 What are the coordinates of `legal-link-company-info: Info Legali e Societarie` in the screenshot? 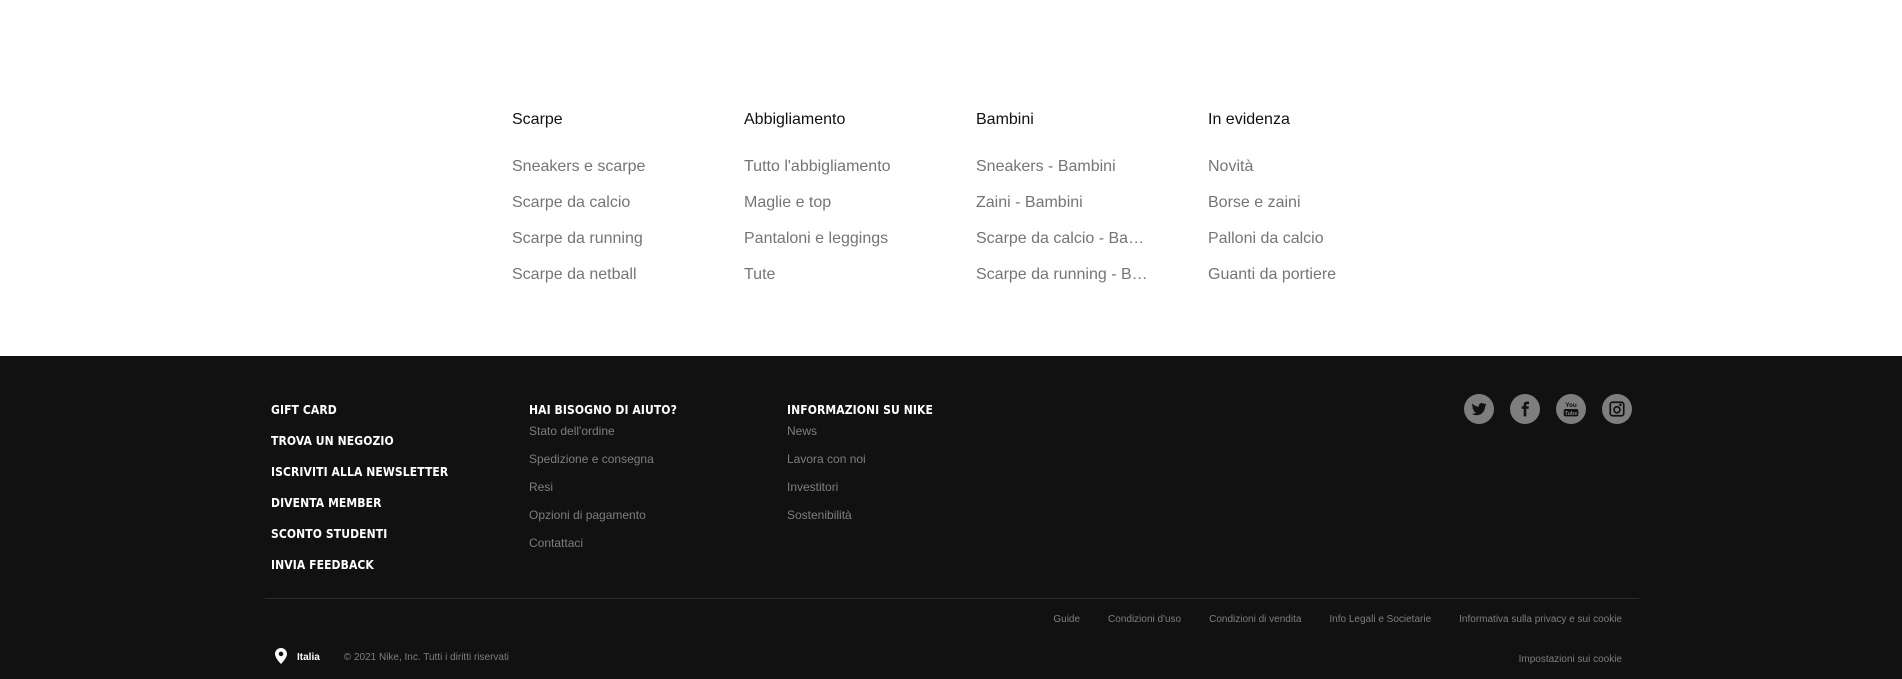 It's located at (1380, 619).